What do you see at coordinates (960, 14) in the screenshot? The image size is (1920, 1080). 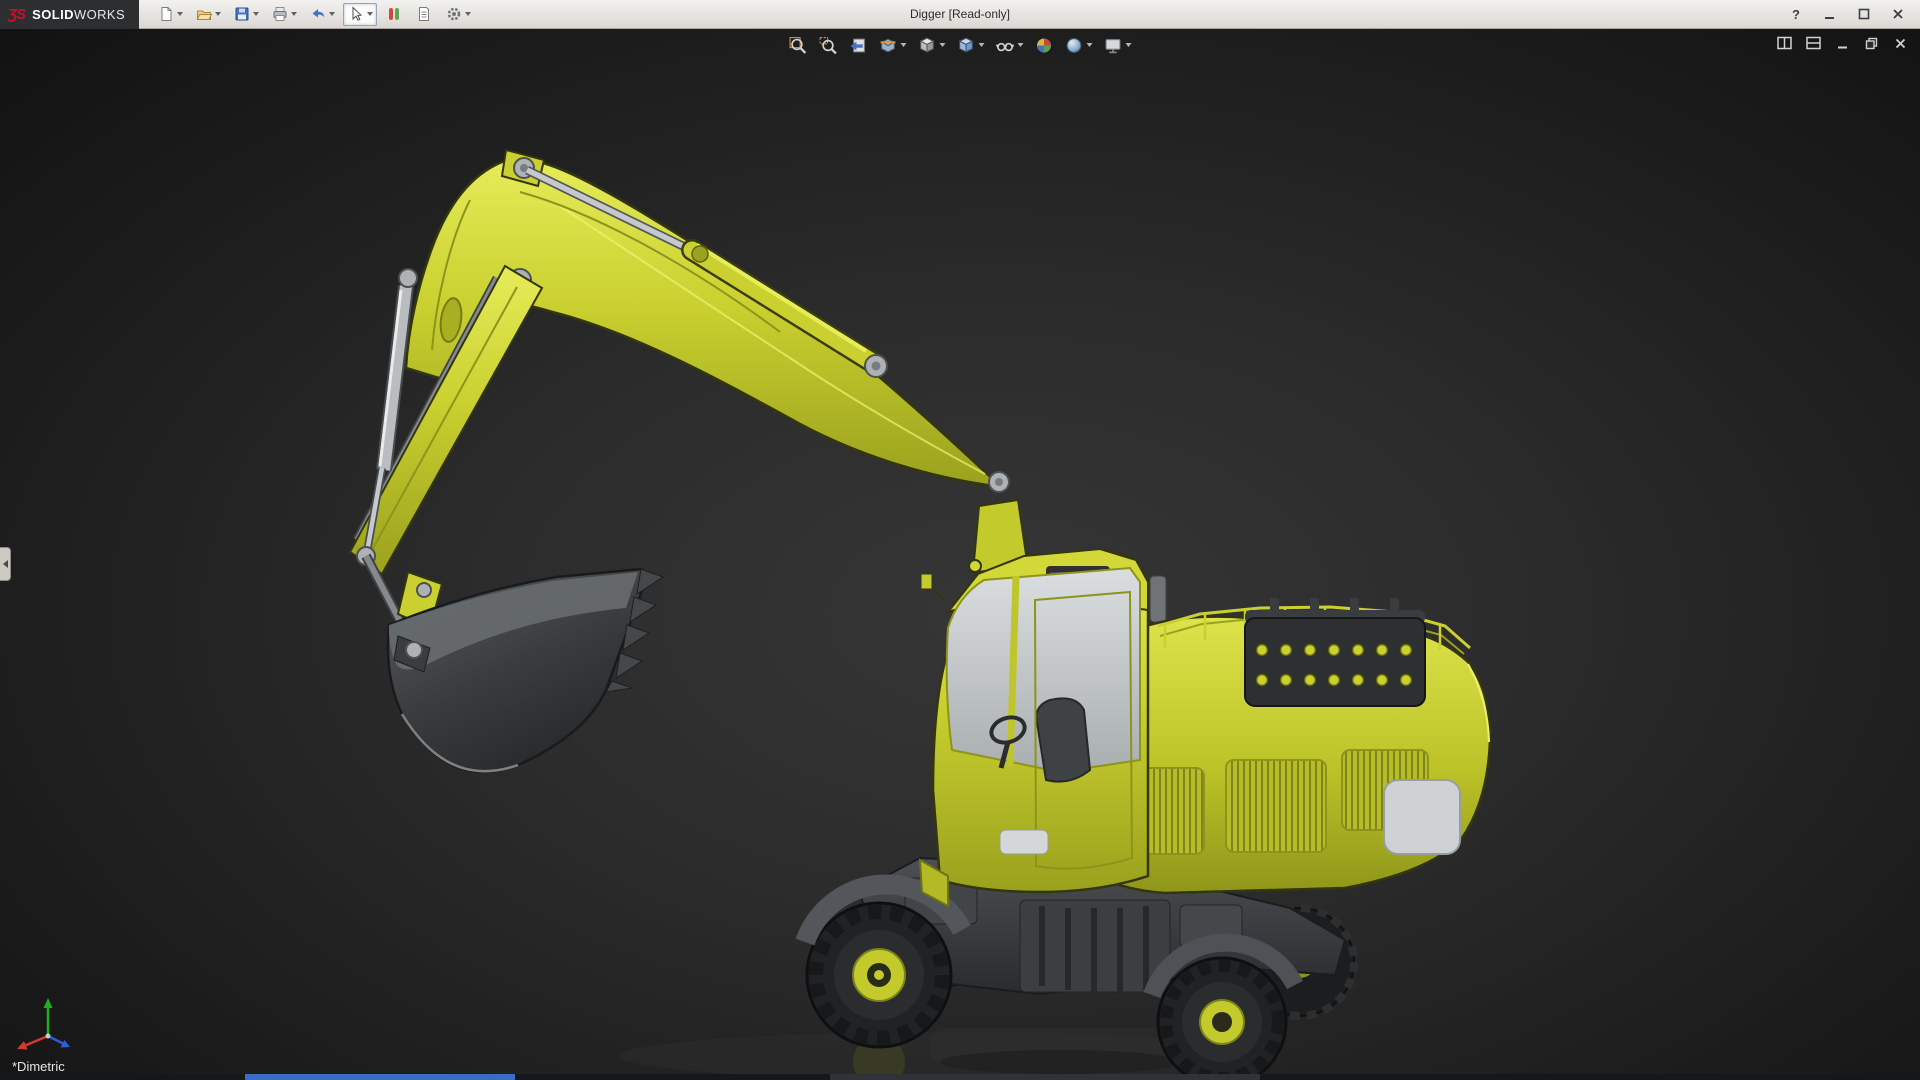 I see `titlebar: ƷS SOLIDWORKS Digger [Read-only] ?` at bounding box center [960, 14].